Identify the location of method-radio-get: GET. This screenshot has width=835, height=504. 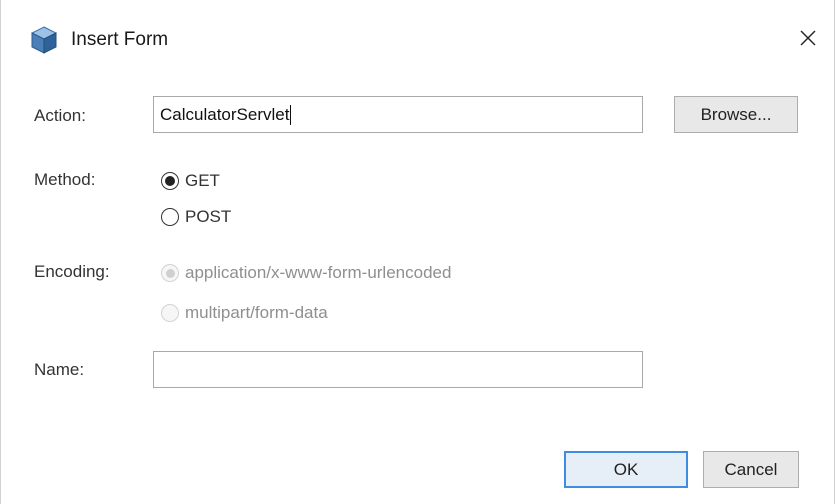
(190, 181).